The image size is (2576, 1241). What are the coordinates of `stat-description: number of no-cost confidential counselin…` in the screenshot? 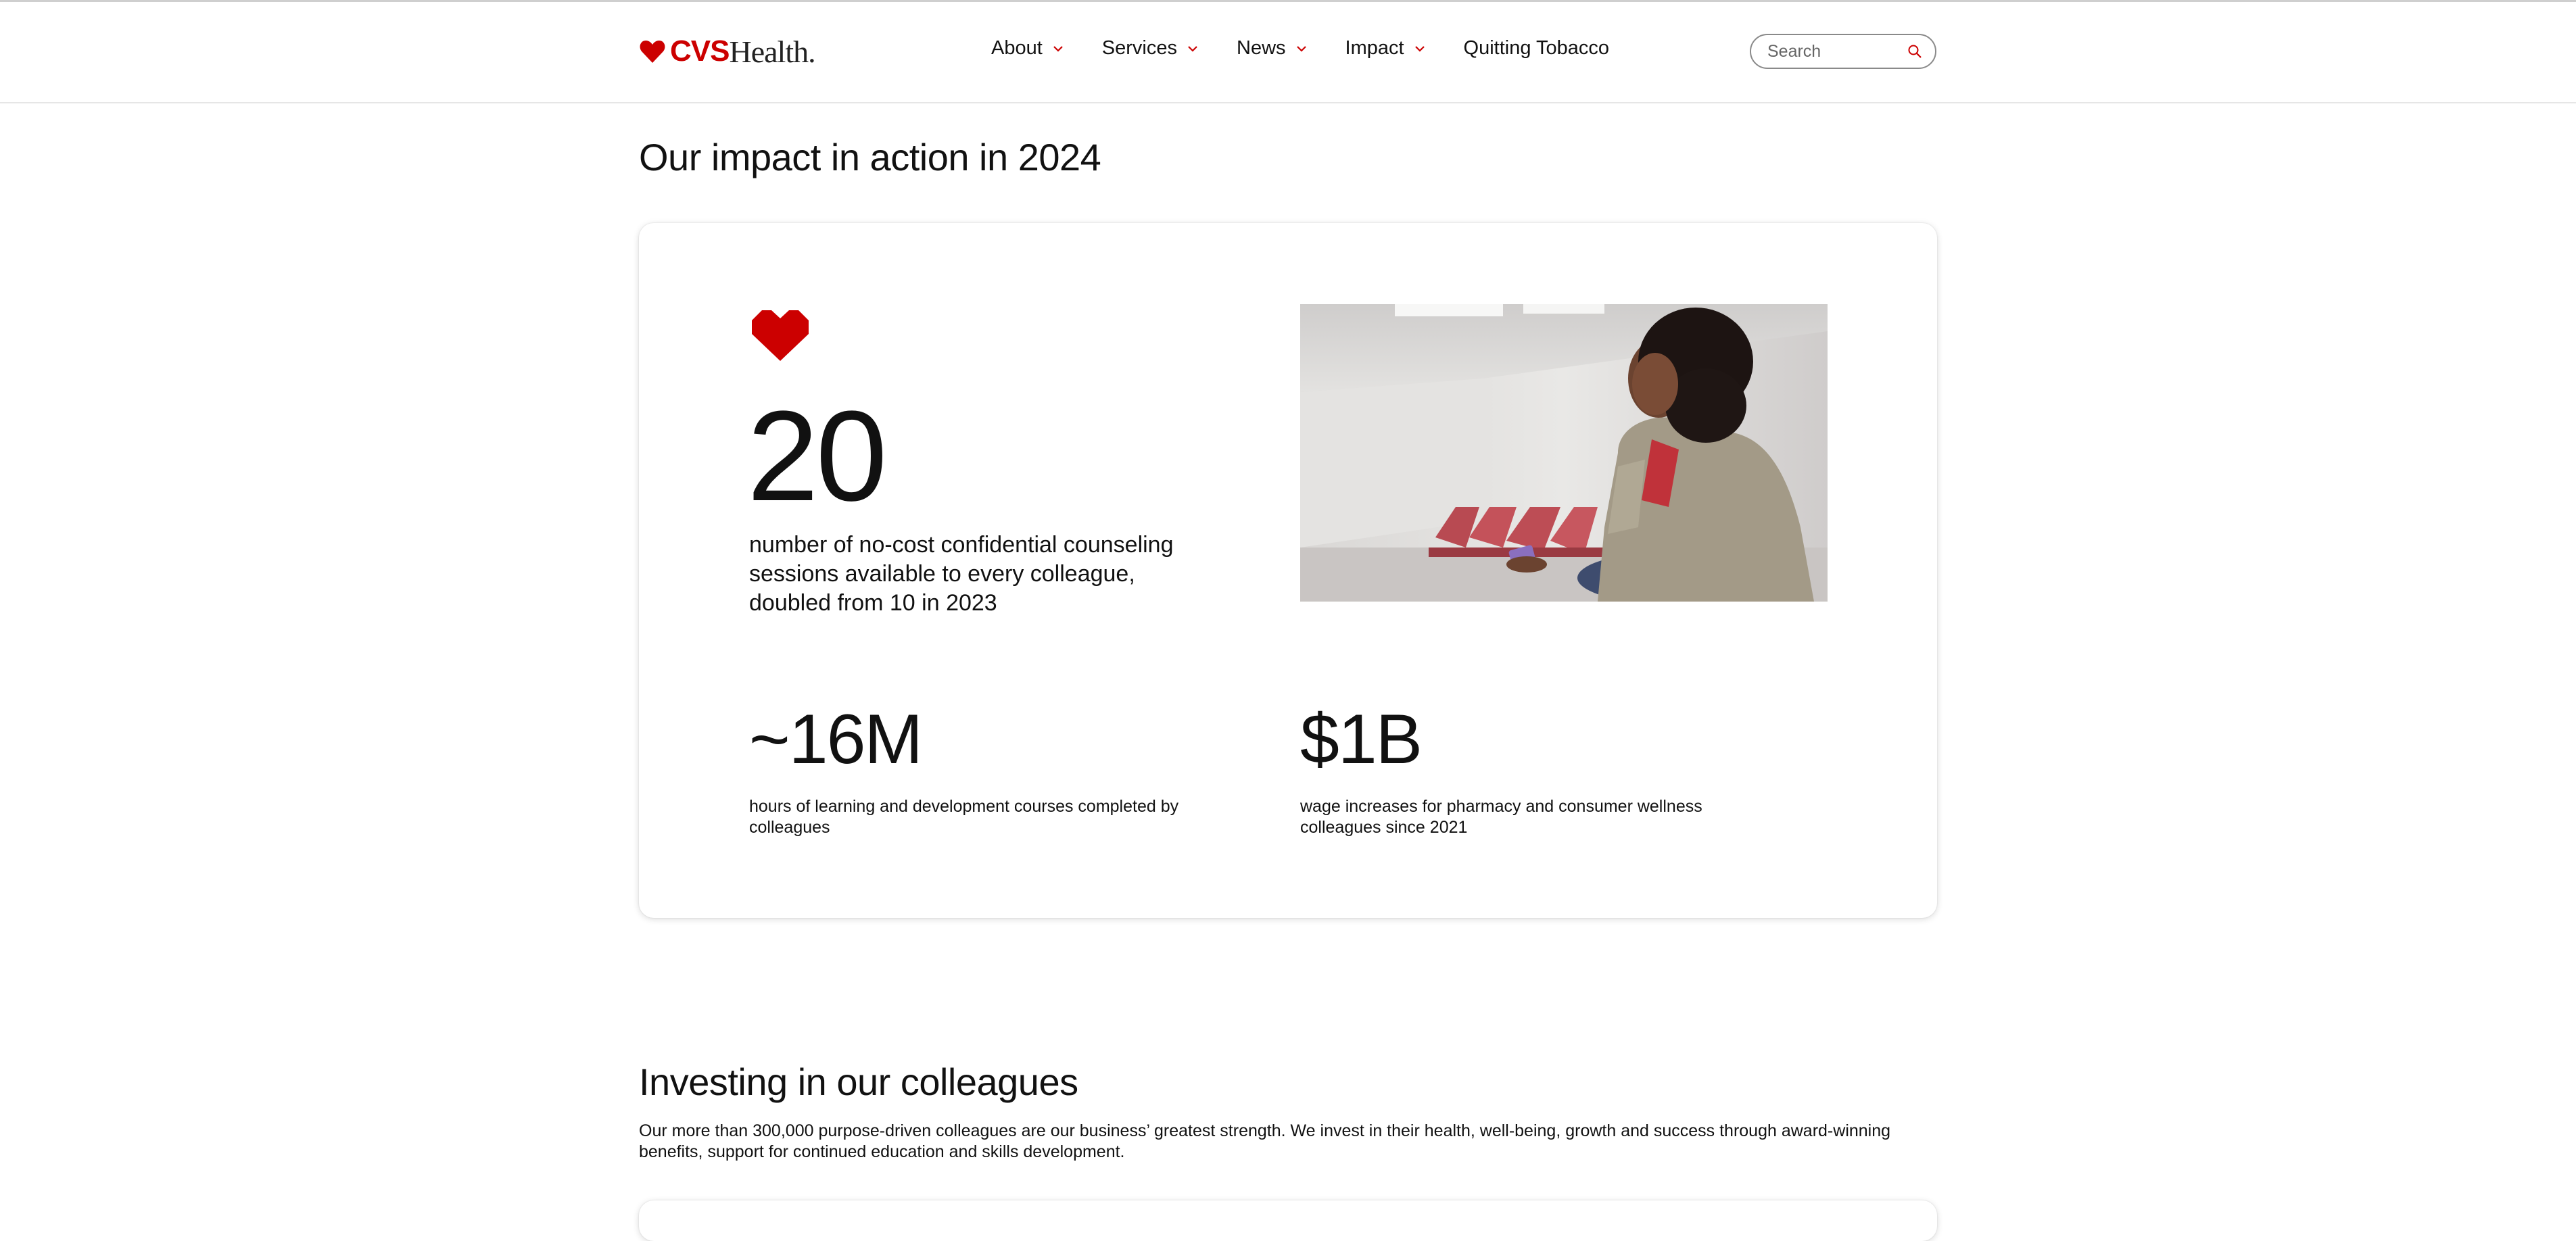 It's located at (961, 574).